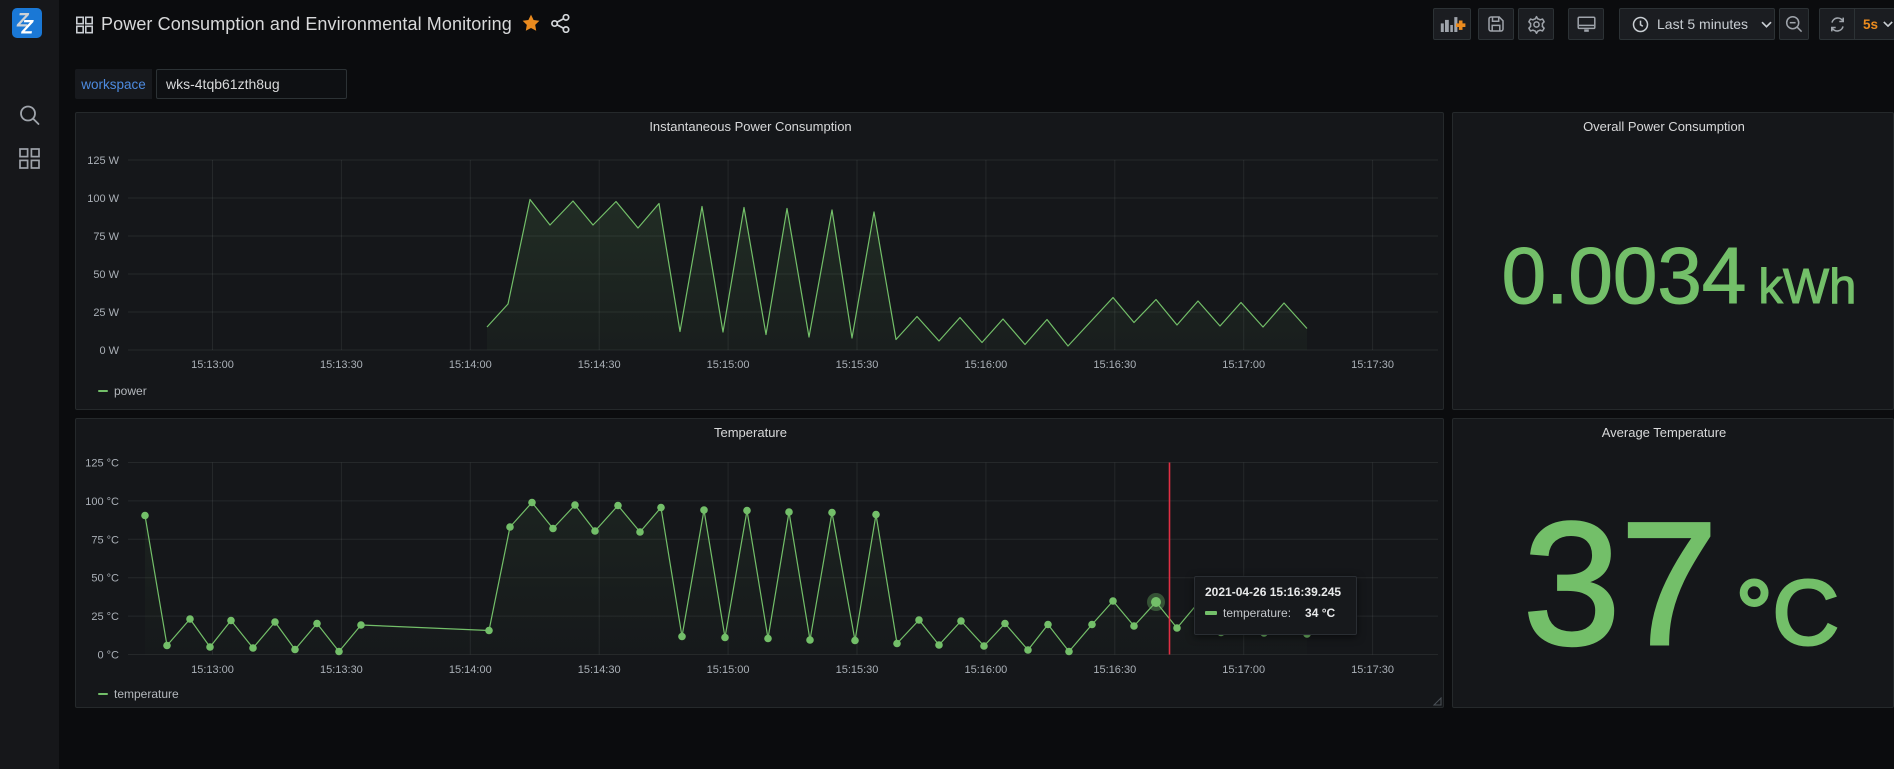  I want to click on svg-text: 25 W, so click(106, 313).